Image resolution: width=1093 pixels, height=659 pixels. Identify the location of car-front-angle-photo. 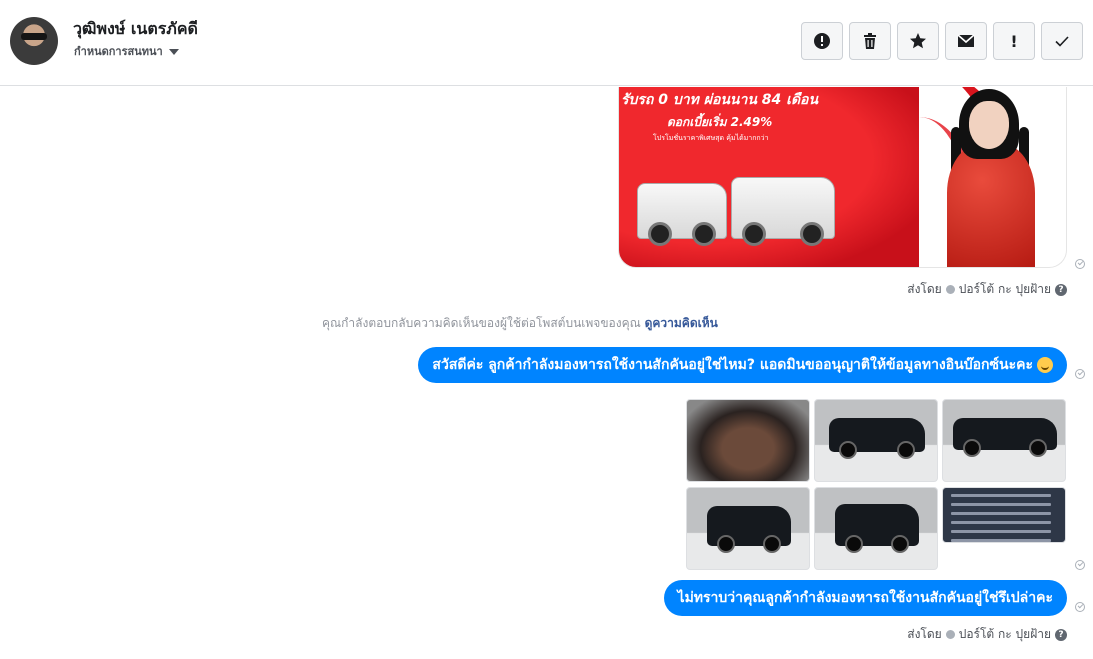
(876, 528).